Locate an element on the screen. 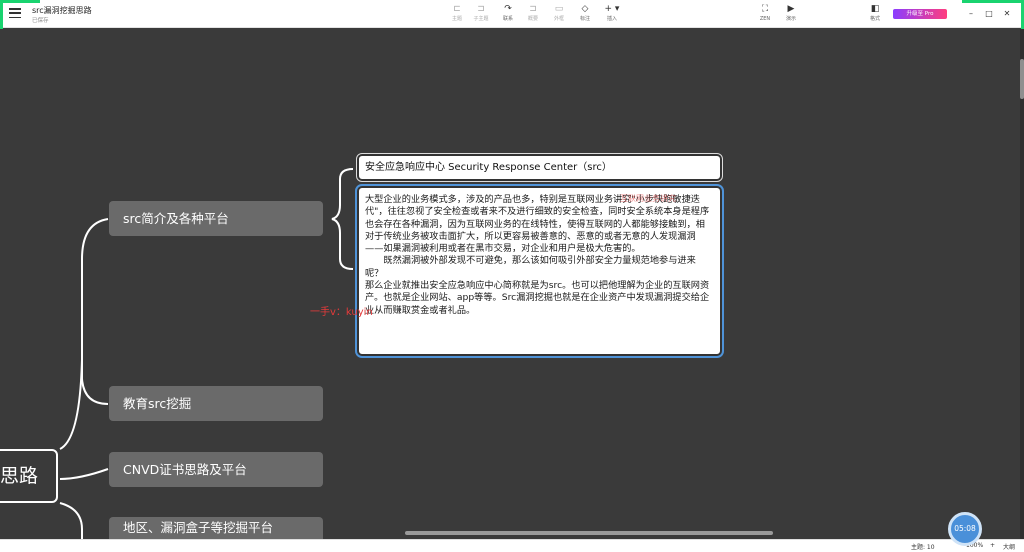 The image size is (1024, 552). outline-toggle: 大纲 is located at coordinates (1009, 546).